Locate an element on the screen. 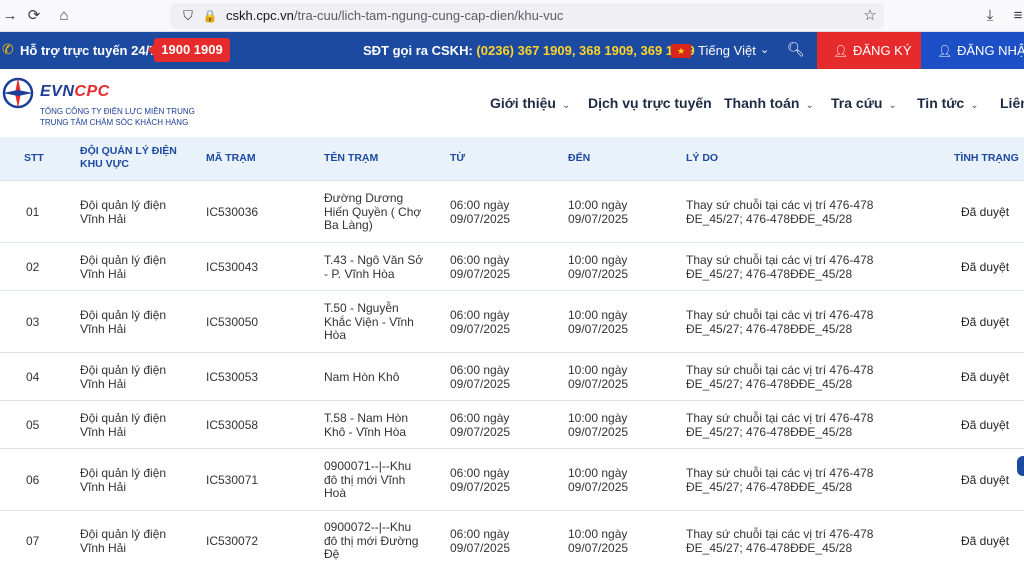 This screenshot has height=561, width=1024. download-icon: ⤓ is located at coordinates (990, 16).